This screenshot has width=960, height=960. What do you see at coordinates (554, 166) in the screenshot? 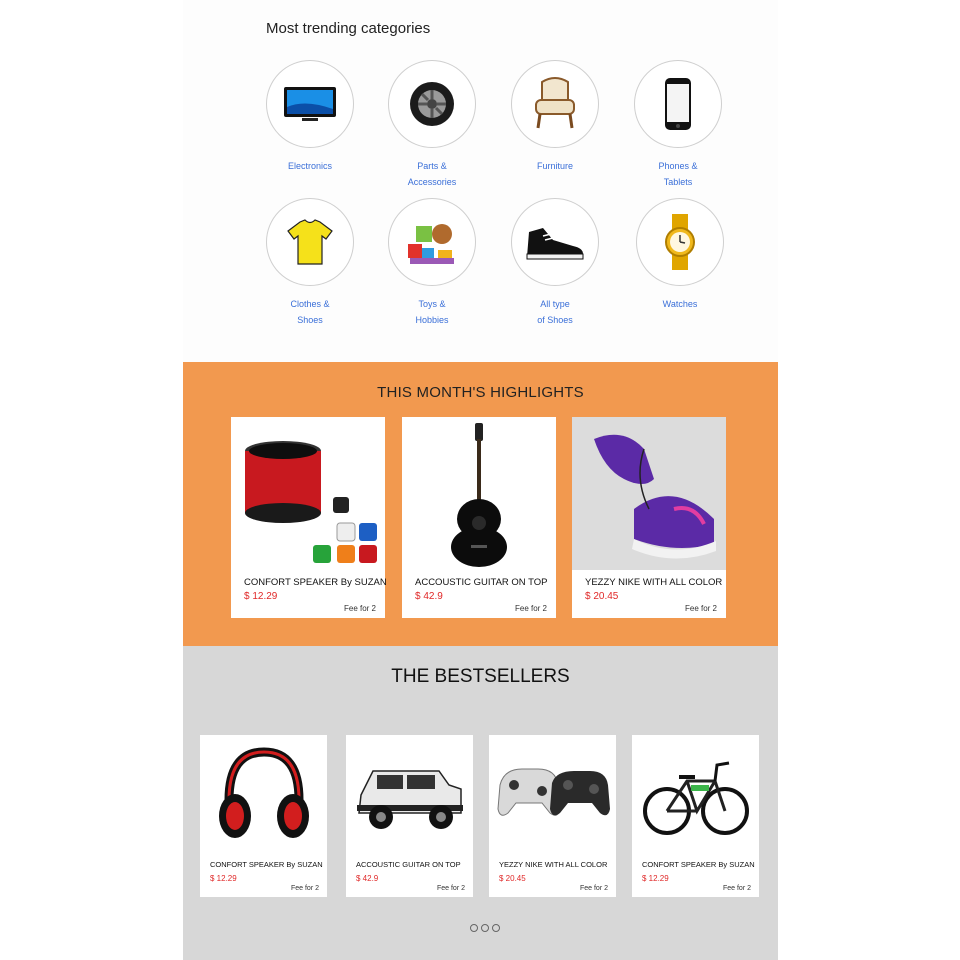
I see `category-label: Furniture` at bounding box center [554, 166].